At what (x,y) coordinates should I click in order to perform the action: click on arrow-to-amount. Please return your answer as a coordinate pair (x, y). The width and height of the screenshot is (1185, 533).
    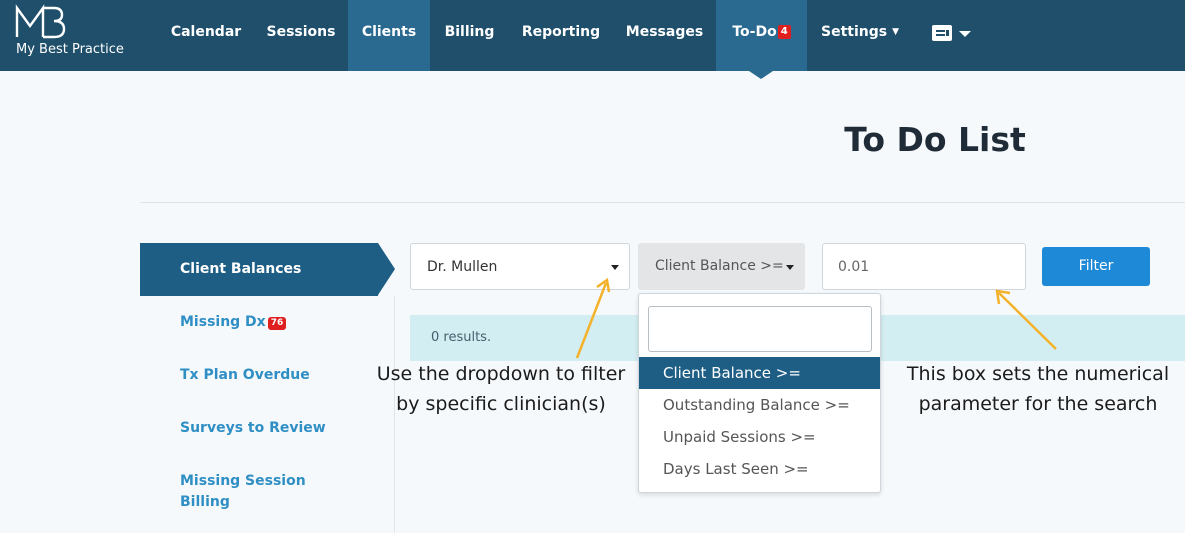
    Looking at the image, I should click on (1026, 319).